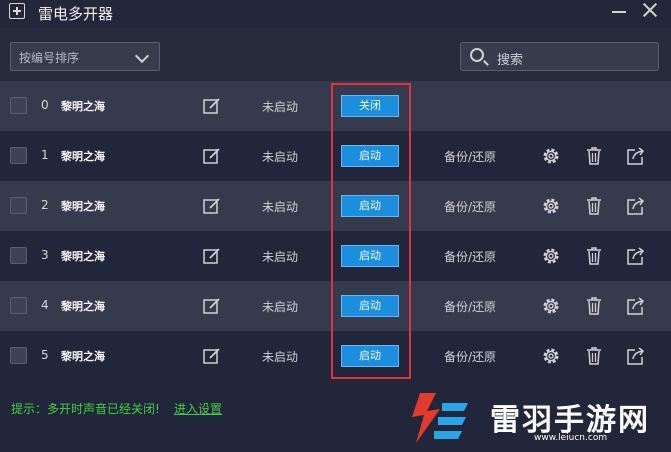 The height and width of the screenshot is (452, 671). I want to click on chevron-down-icon, so click(142, 56).